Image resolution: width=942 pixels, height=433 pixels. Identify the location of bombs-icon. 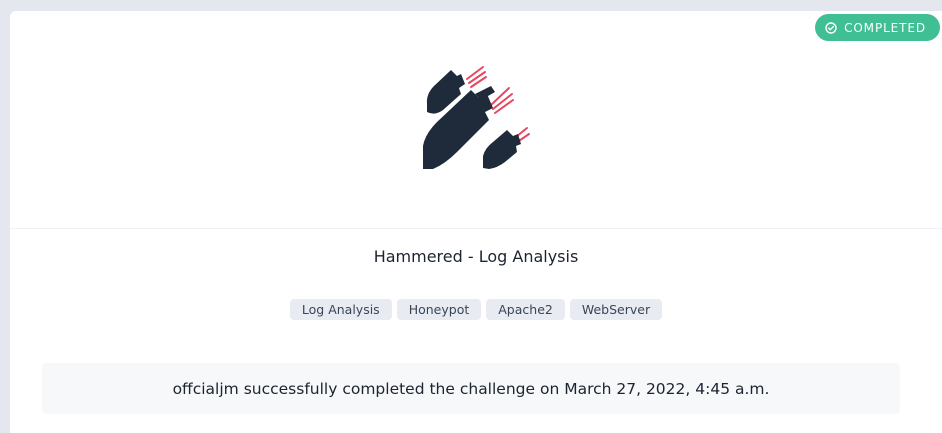
(476, 117).